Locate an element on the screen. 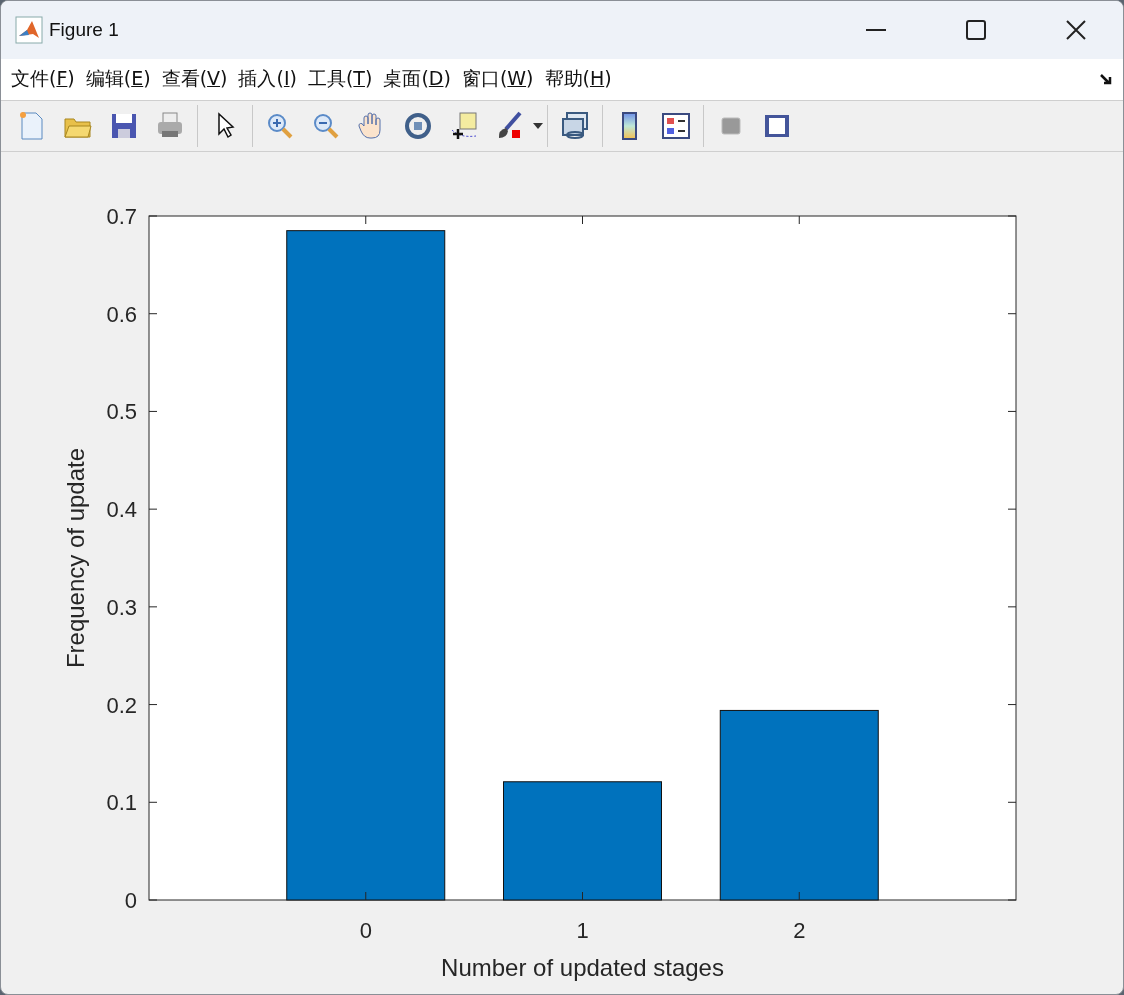 The image size is (1124, 995). menu-item: 窗口(W) is located at coordinates (501, 79).